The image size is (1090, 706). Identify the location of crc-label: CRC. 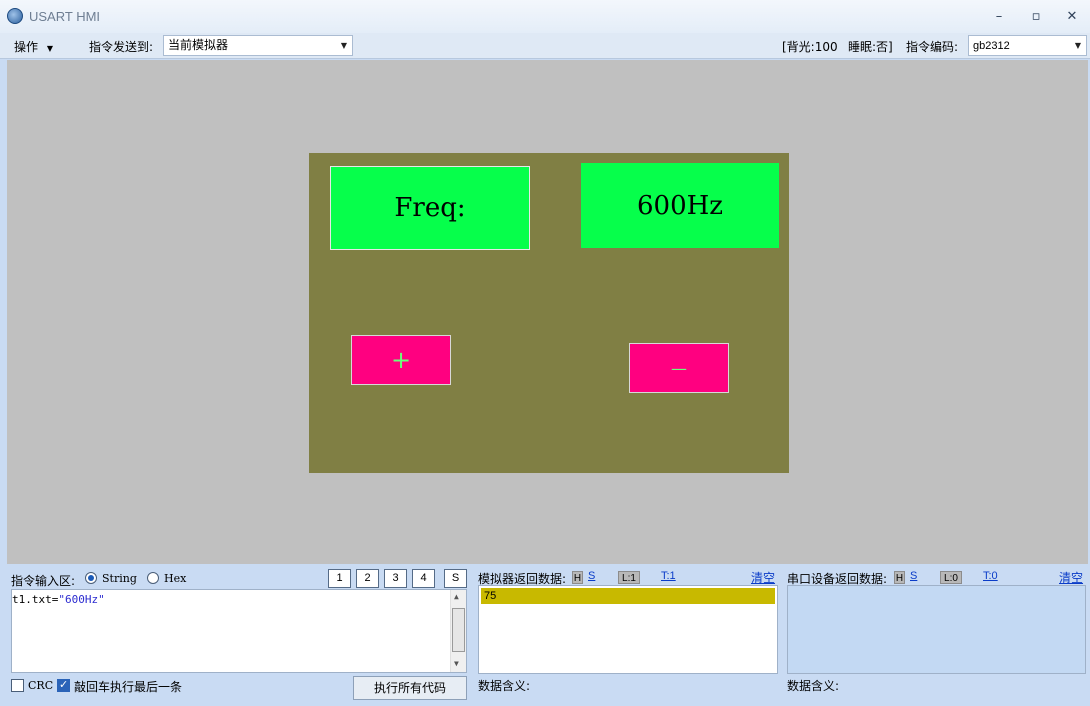
(41, 685).